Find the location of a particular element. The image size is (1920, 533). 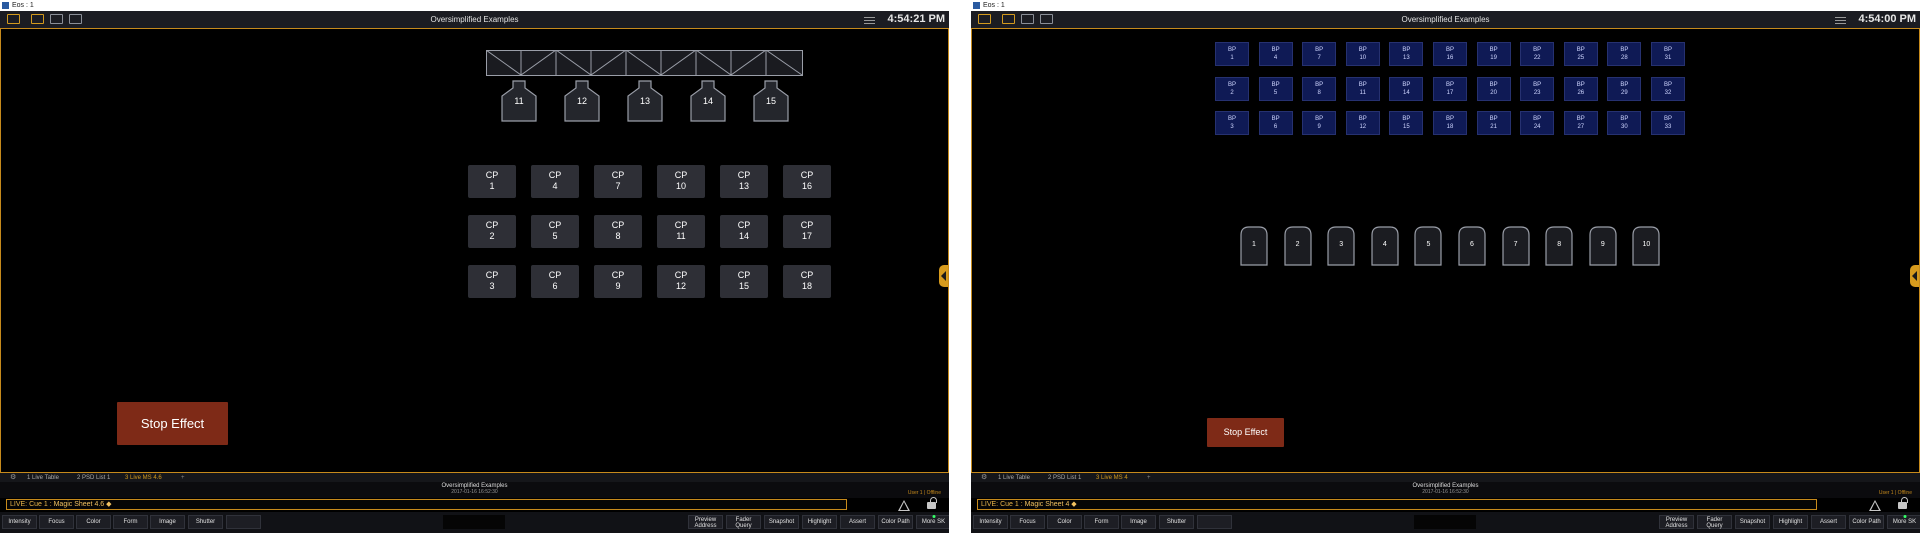

bp-button: BP 9 is located at coordinates (1319, 123).